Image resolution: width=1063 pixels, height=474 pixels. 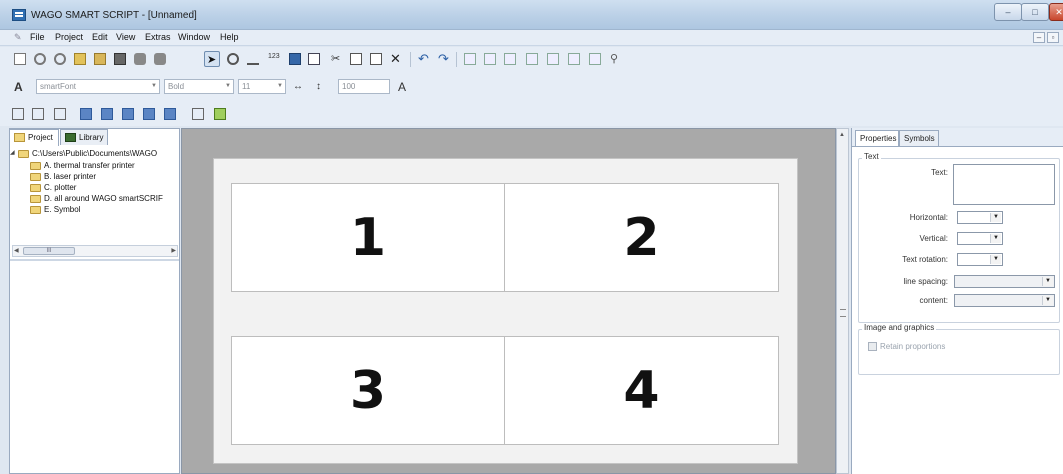 What do you see at coordinates (229, 37) in the screenshot?
I see `menu-help: Help` at bounding box center [229, 37].